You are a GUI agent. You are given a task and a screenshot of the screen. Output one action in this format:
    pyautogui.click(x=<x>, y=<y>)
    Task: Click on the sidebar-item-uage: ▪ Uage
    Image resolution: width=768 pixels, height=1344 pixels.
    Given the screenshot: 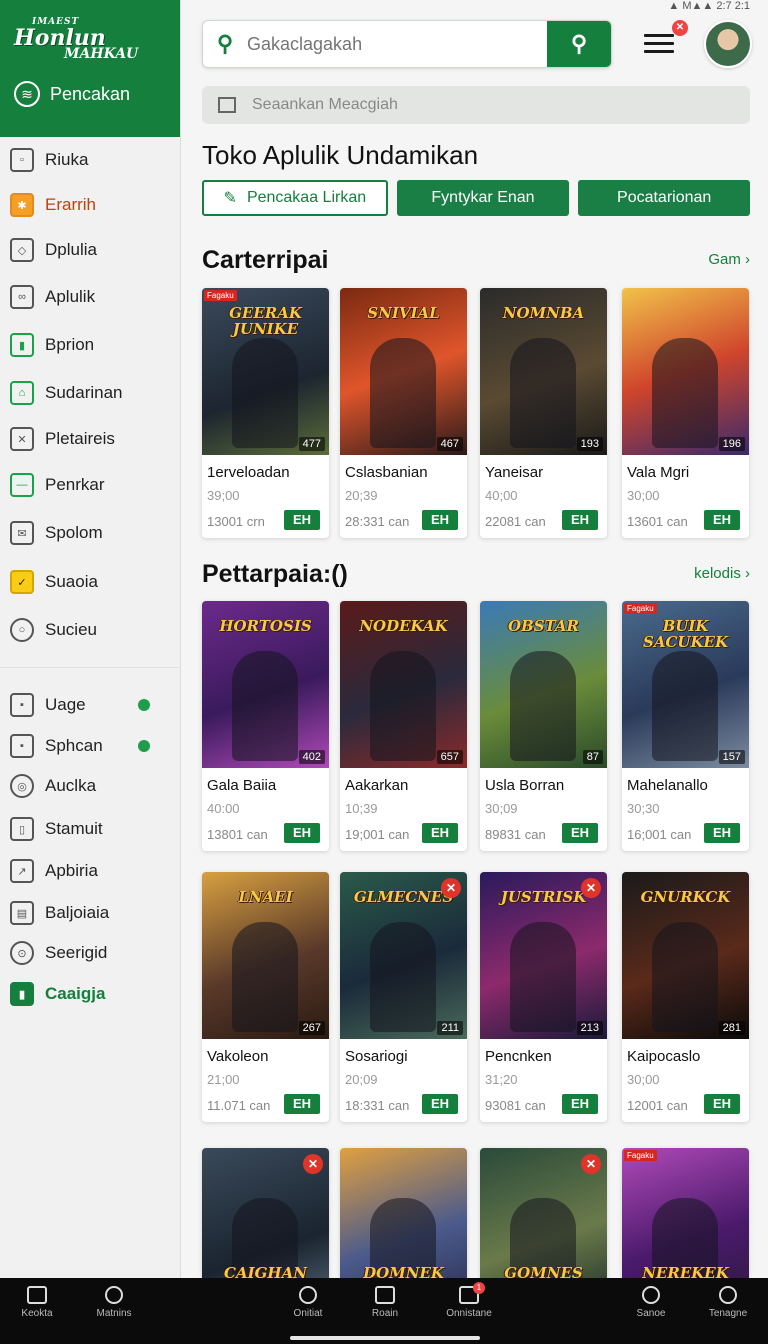 What is the action you would take?
    pyautogui.click(x=90, y=705)
    